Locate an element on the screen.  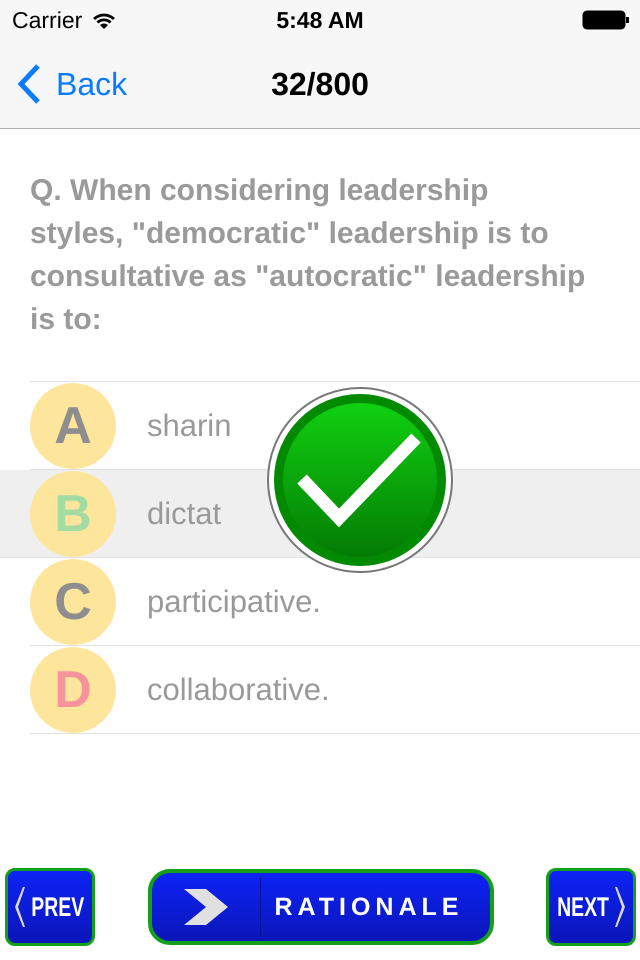
answer-letter: A is located at coordinates (73, 426).